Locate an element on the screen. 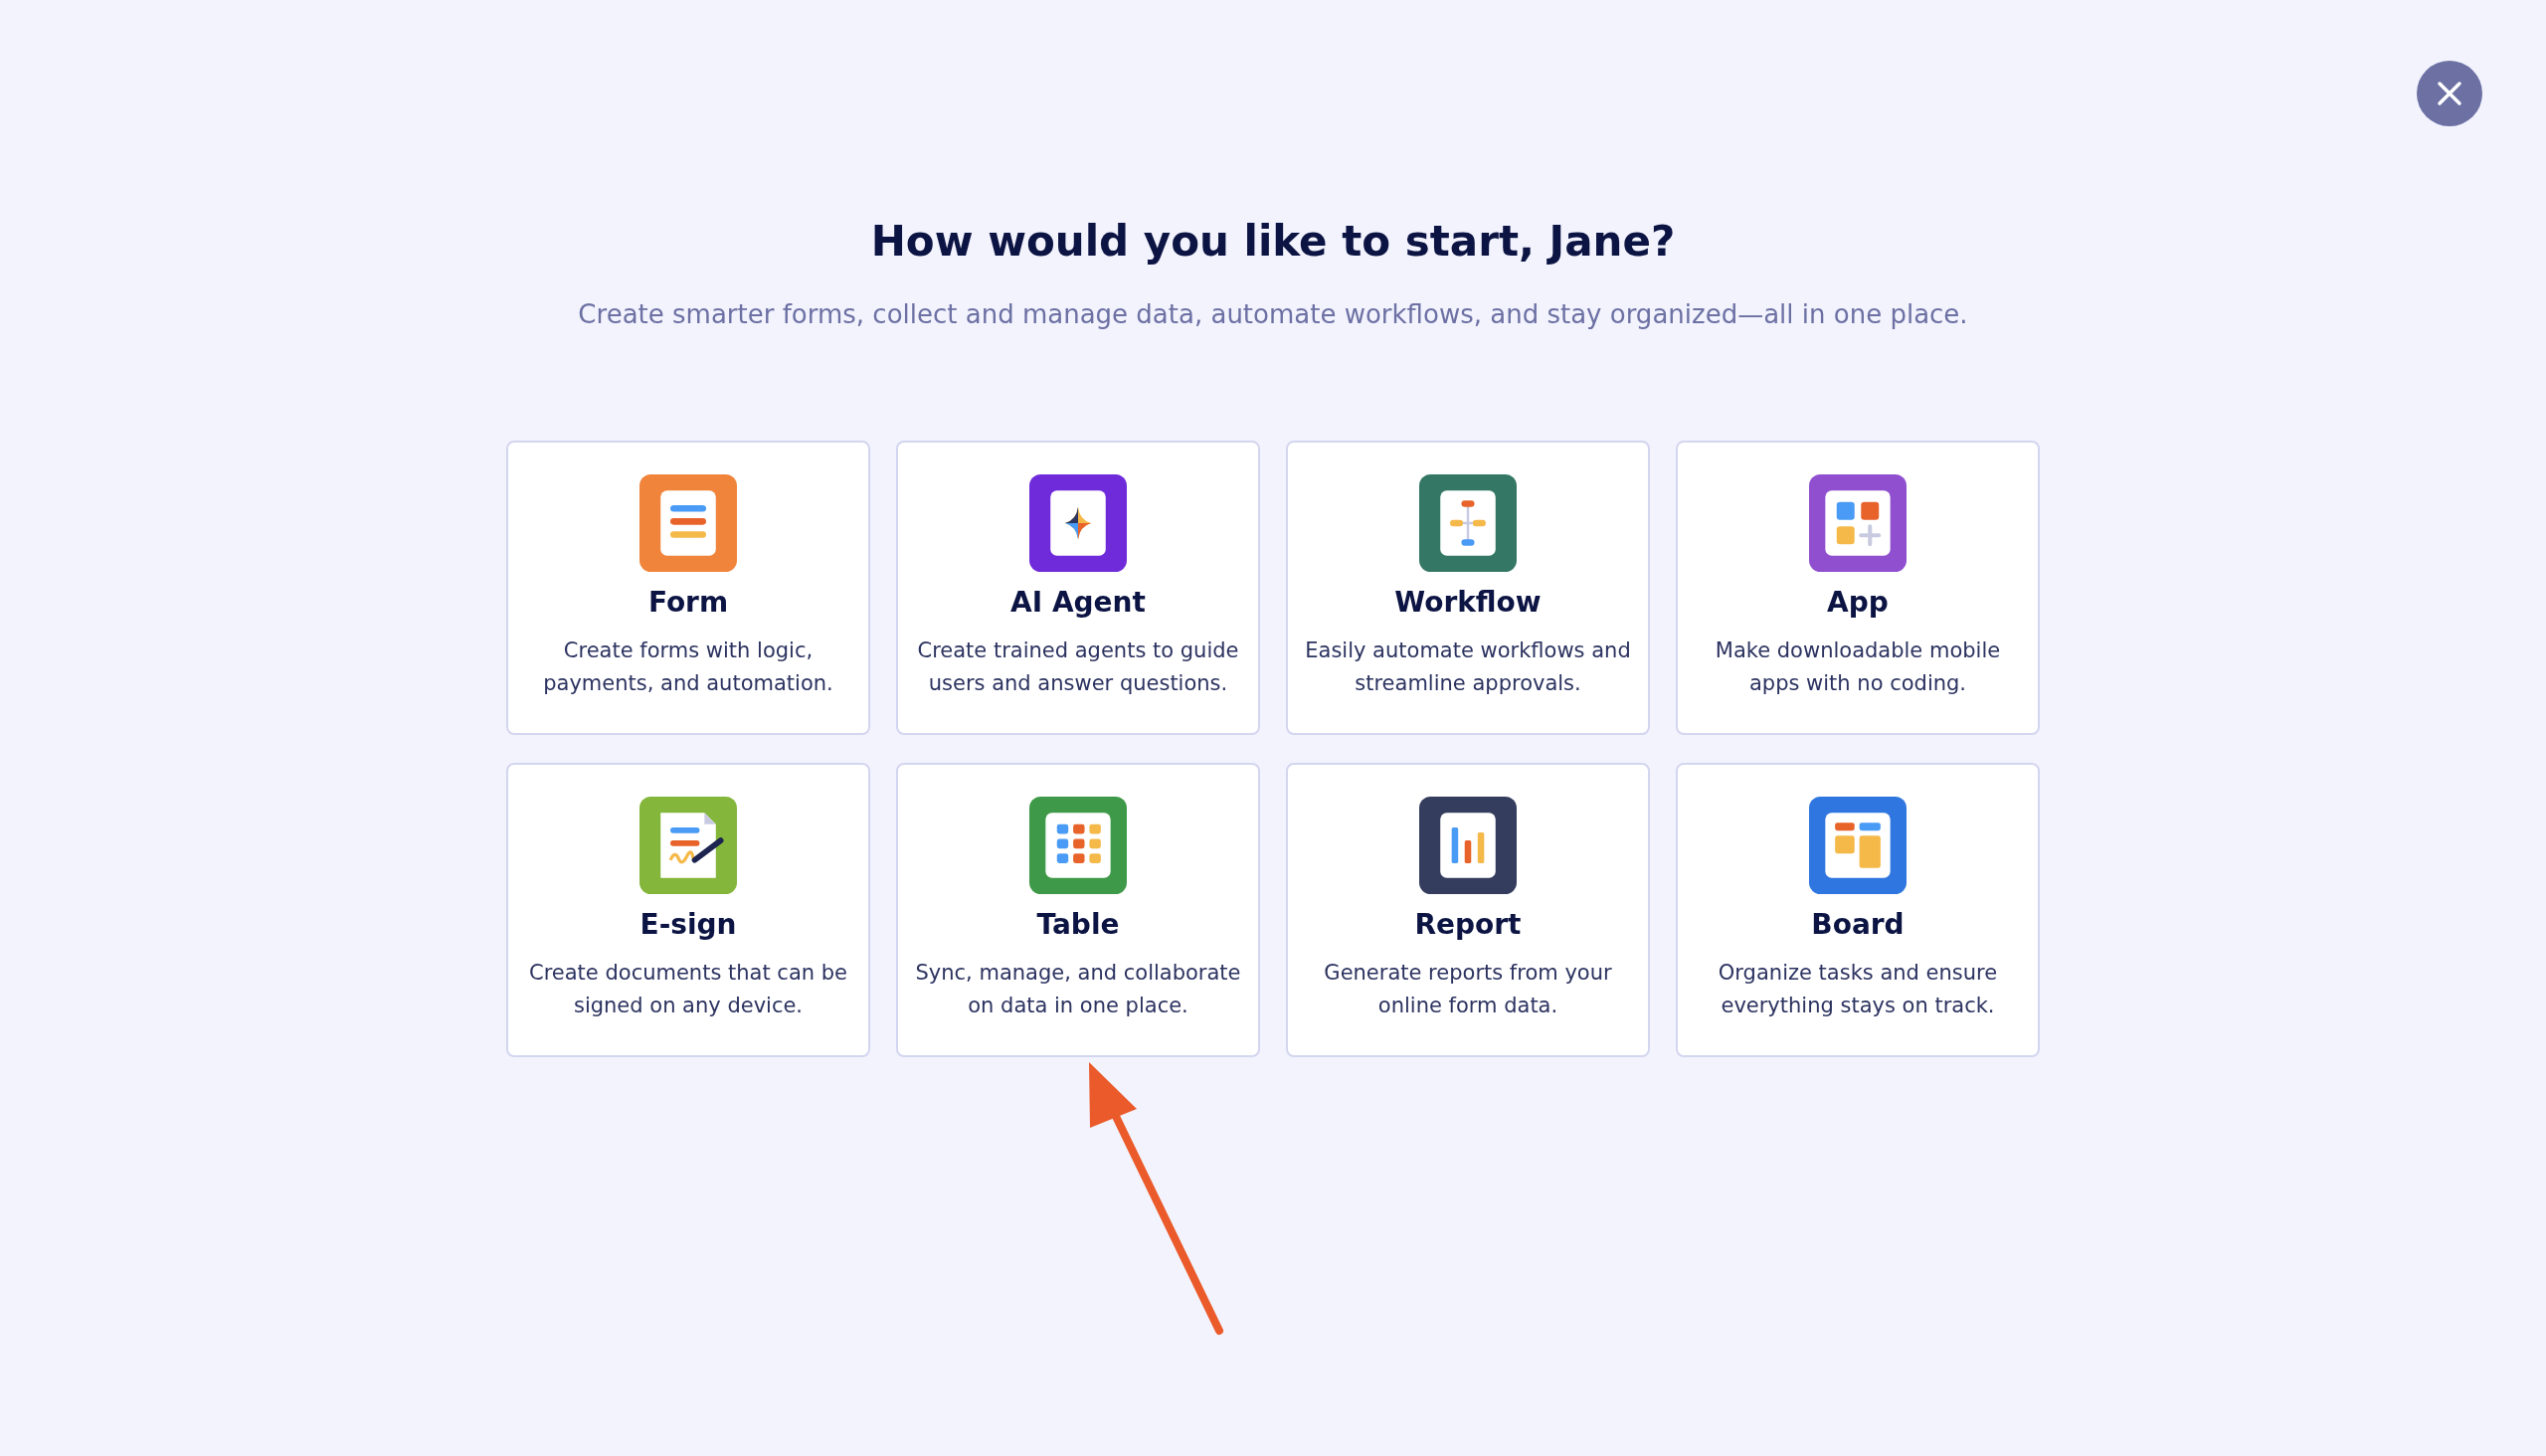 The height and width of the screenshot is (1456, 2546). option-card: AI Agent Create trained agents to guide users and answer questions. is located at coordinates (1078, 588).